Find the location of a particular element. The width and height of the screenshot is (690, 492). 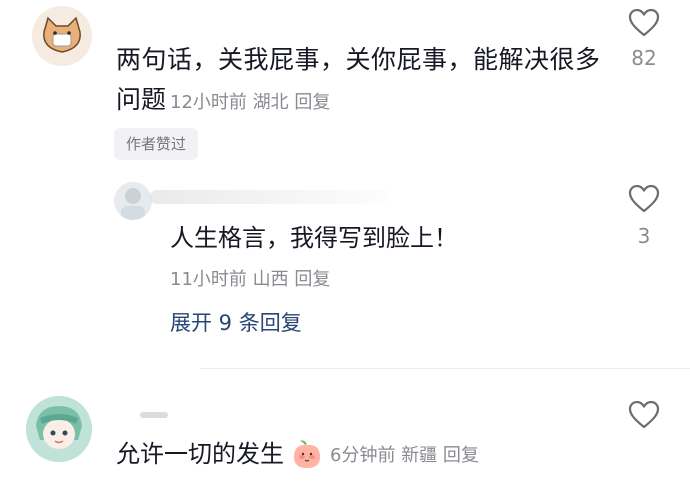

comment-meta: 6分钟前 新疆 回复 is located at coordinates (404, 454).